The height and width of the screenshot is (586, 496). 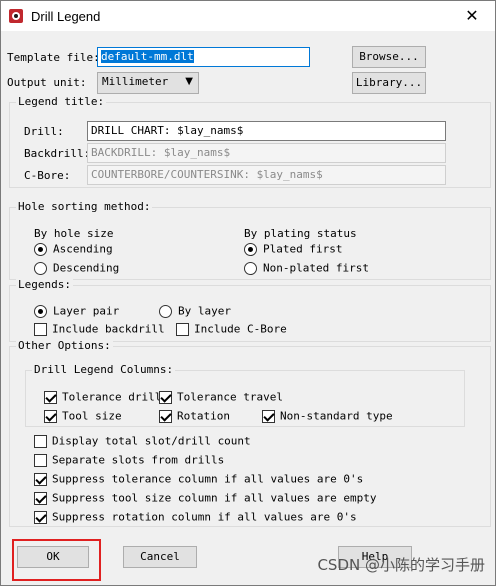 I want to click on drill-legend-columns-label: Drill Legend Columns:, so click(x=104, y=369).